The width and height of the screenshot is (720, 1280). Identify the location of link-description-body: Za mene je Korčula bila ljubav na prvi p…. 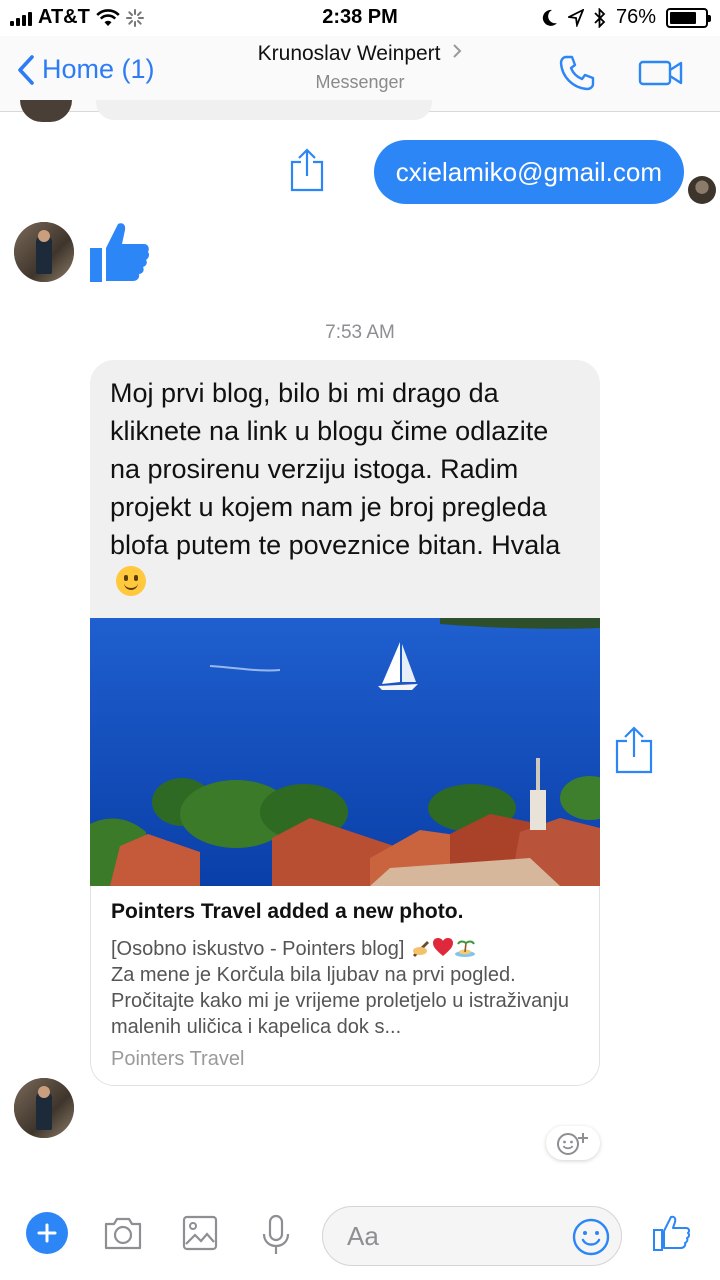
(313, 975).